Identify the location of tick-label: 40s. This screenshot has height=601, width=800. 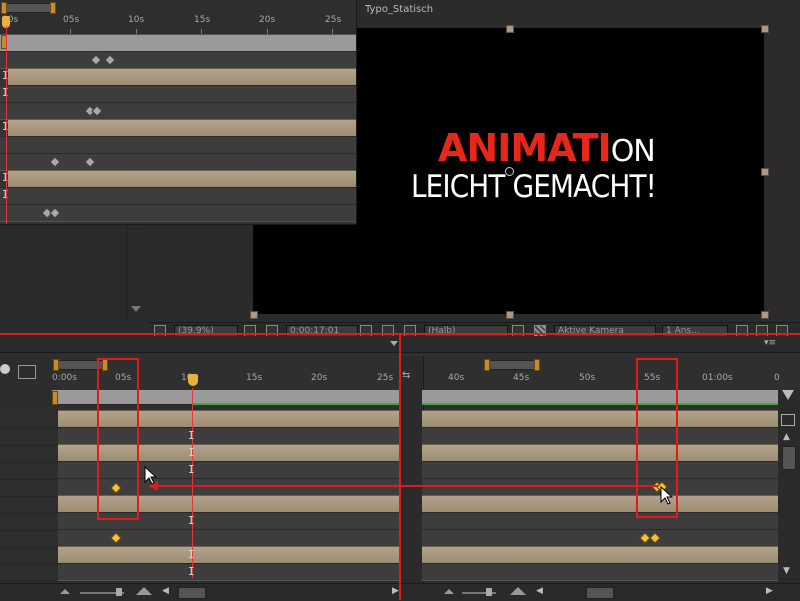
(456, 378).